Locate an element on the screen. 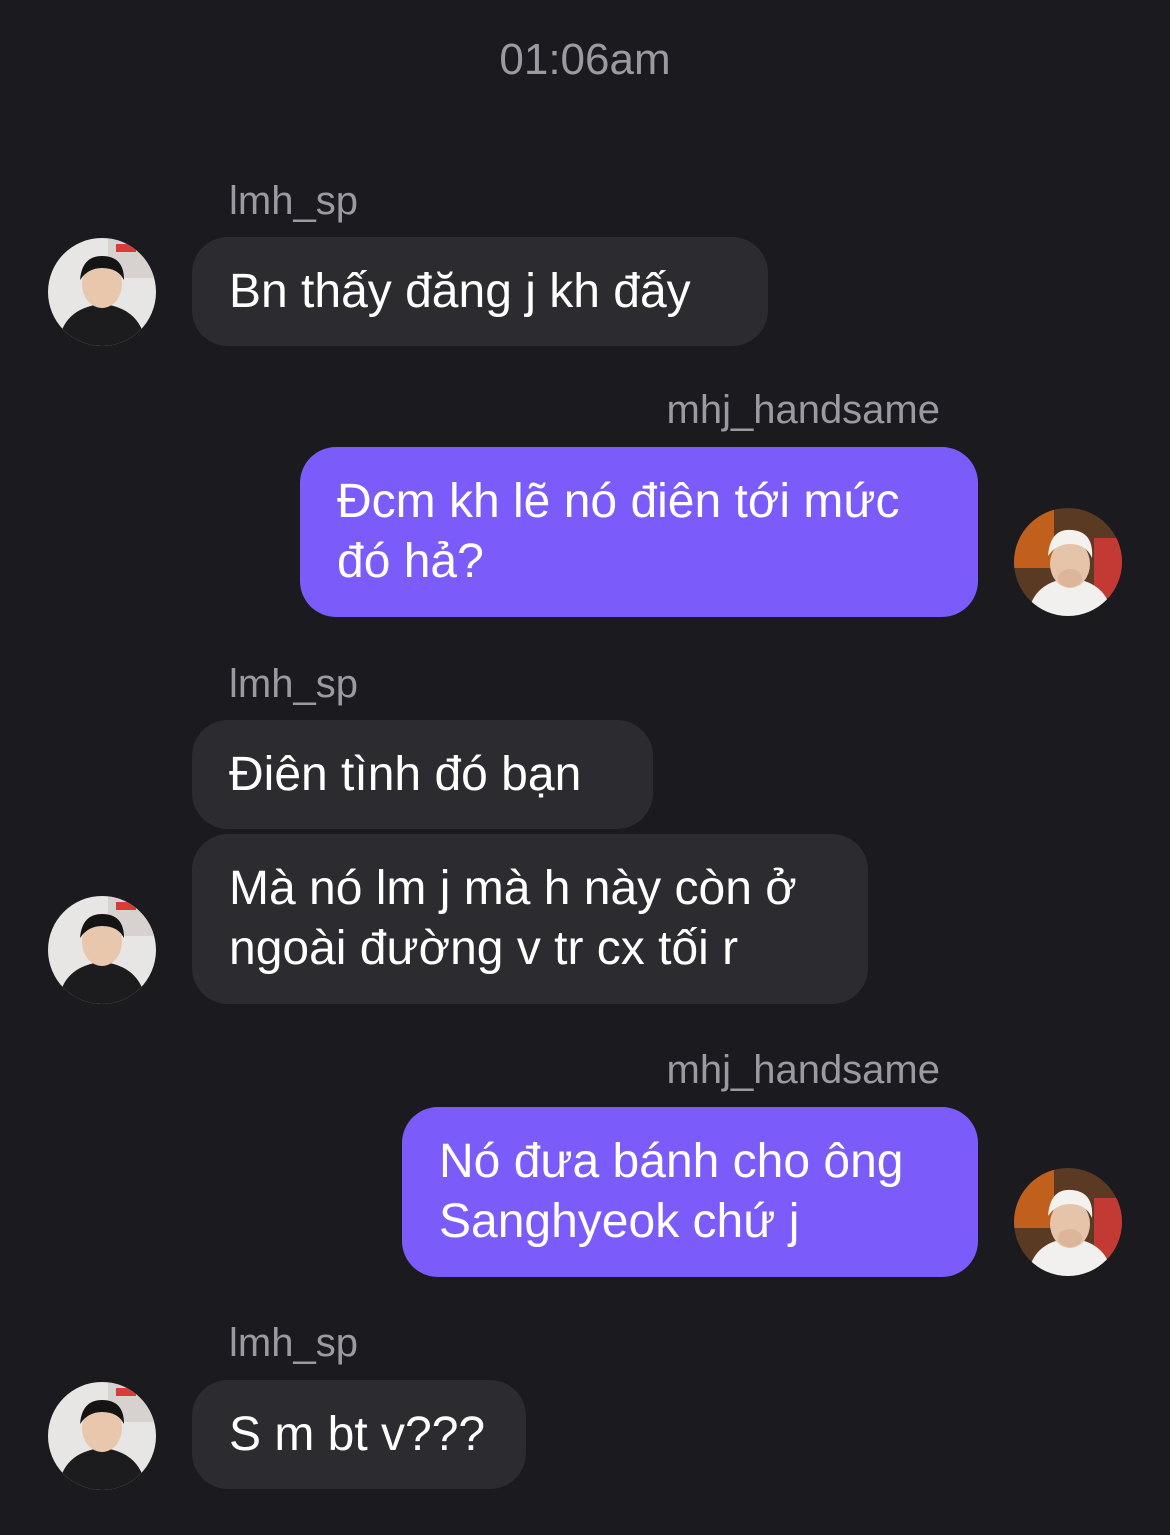 This screenshot has height=1535, width=1170. message-text: Đcm kh lẽ nó điên tới mức đó hả? is located at coordinates (618, 531).